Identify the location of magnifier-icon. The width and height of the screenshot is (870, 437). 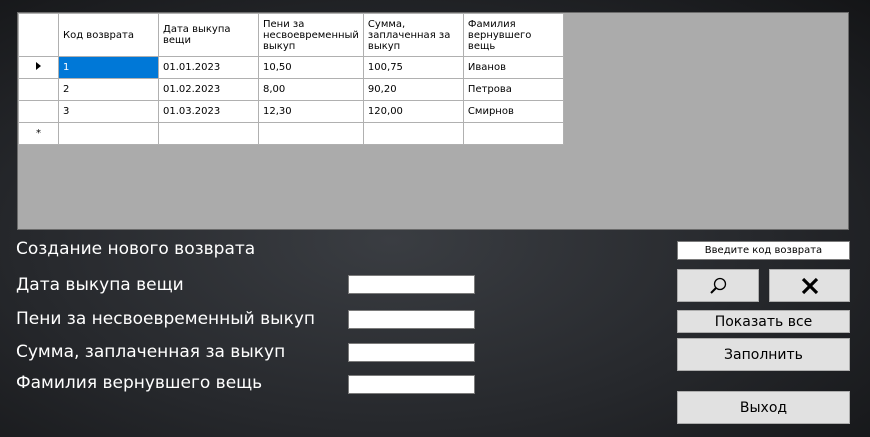
(718, 285).